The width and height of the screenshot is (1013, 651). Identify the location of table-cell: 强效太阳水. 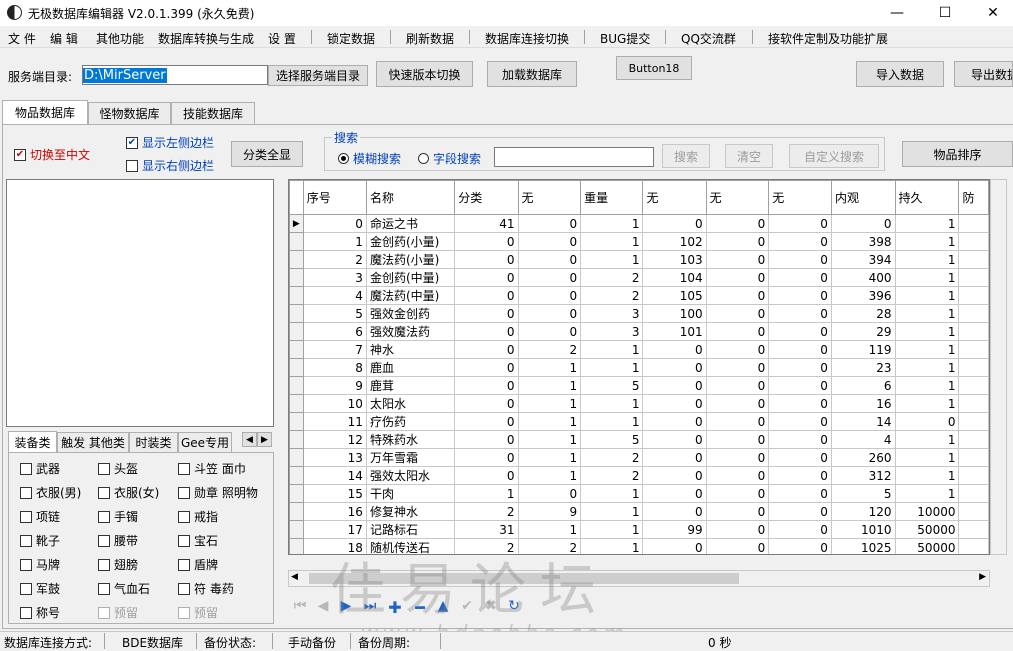
(410, 475).